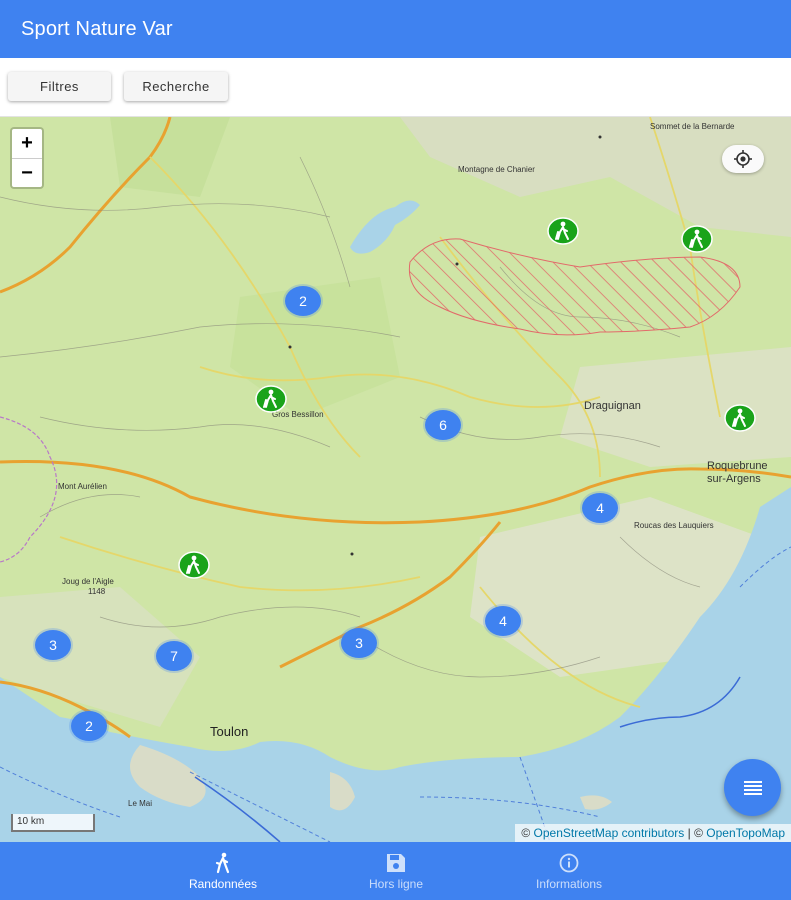 The height and width of the screenshot is (900, 791). What do you see at coordinates (88, 581) in the screenshot?
I see `place-label-joug-aigle: Joug de l'Aigle` at bounding box center [88, 581].